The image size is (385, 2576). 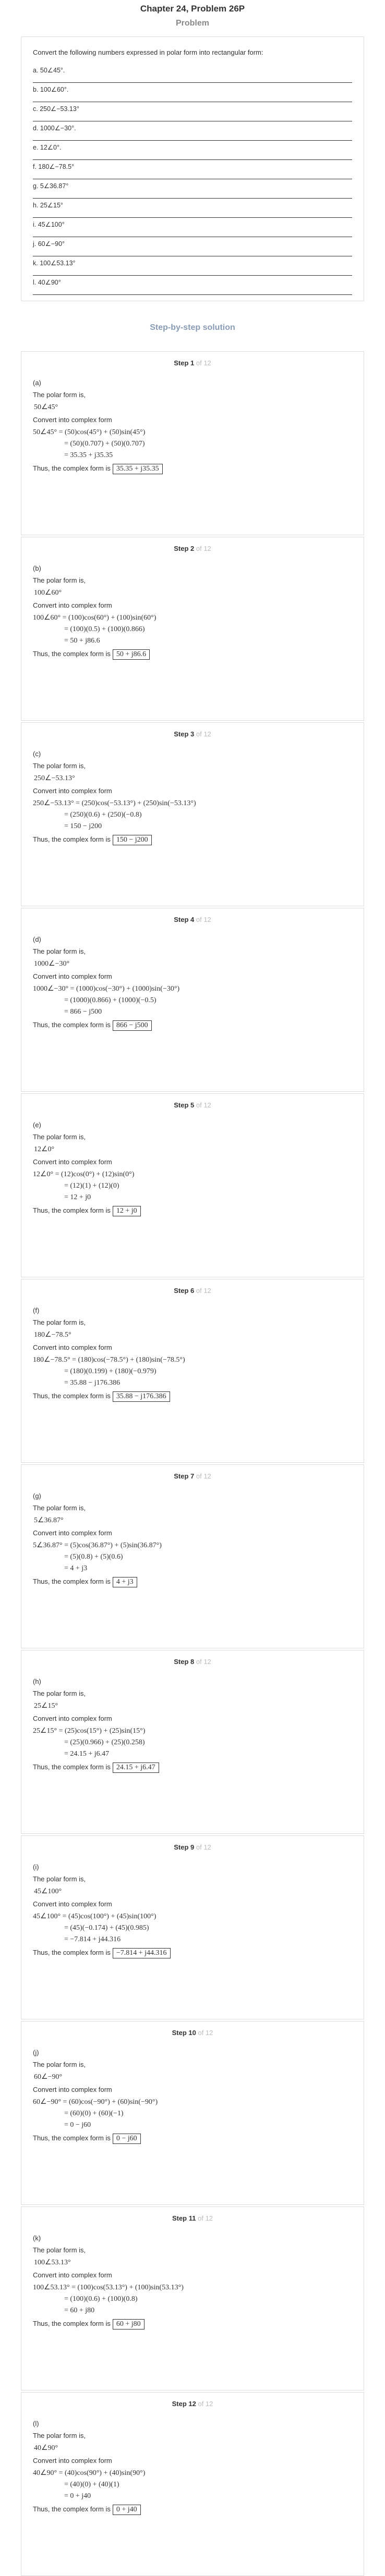 I want to click on problem-item: c. 250∠−53.13°, so click(x=192, y=111).